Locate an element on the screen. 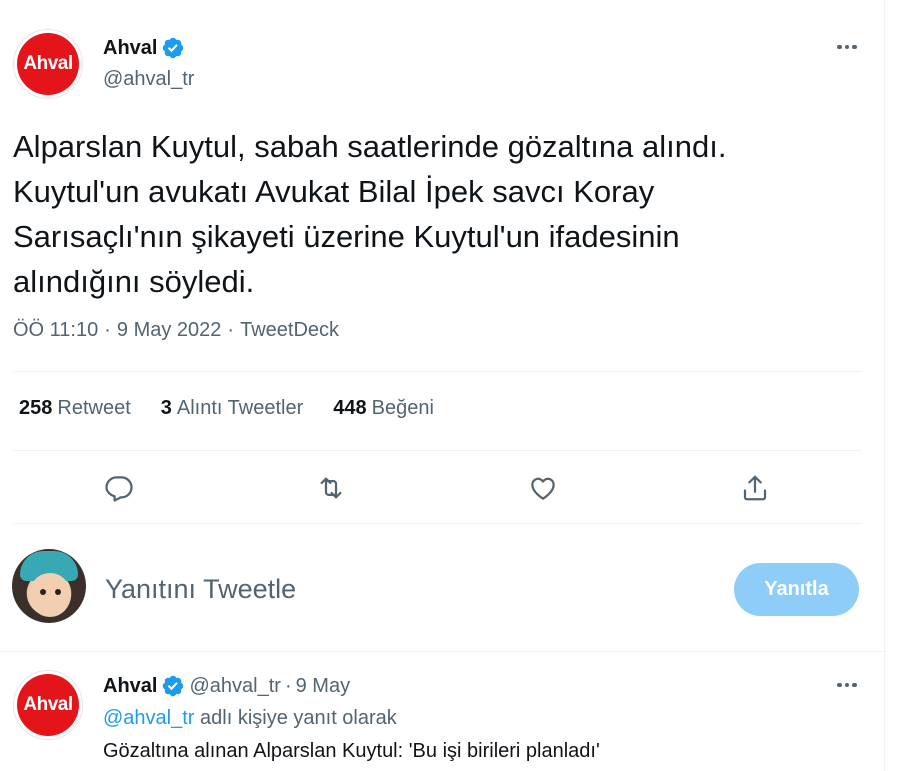  author-avatar: Ahval is located at coordinates (48, 64).